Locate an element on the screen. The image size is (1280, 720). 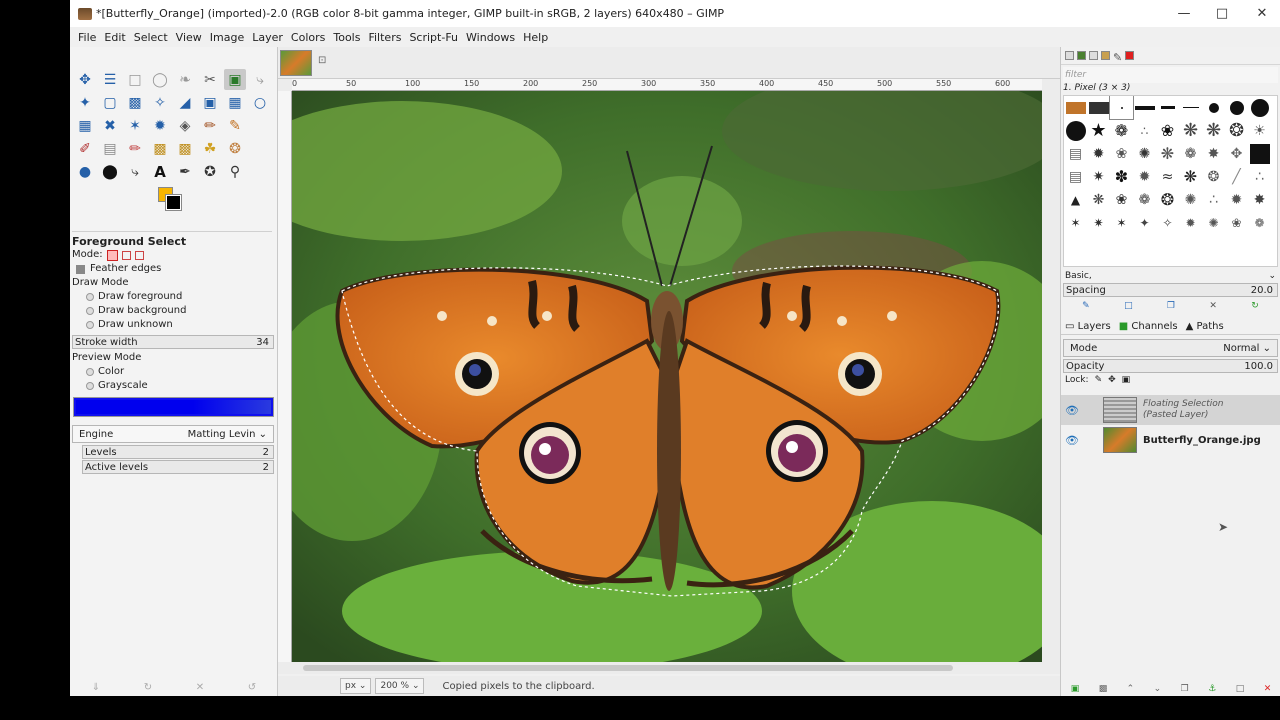
flip-tool-icon: ◢ is located at coordinates (185, 102).